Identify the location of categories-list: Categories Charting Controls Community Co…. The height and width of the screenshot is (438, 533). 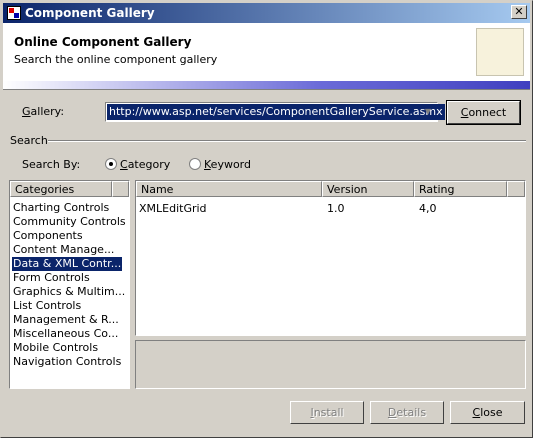
(69, 284).